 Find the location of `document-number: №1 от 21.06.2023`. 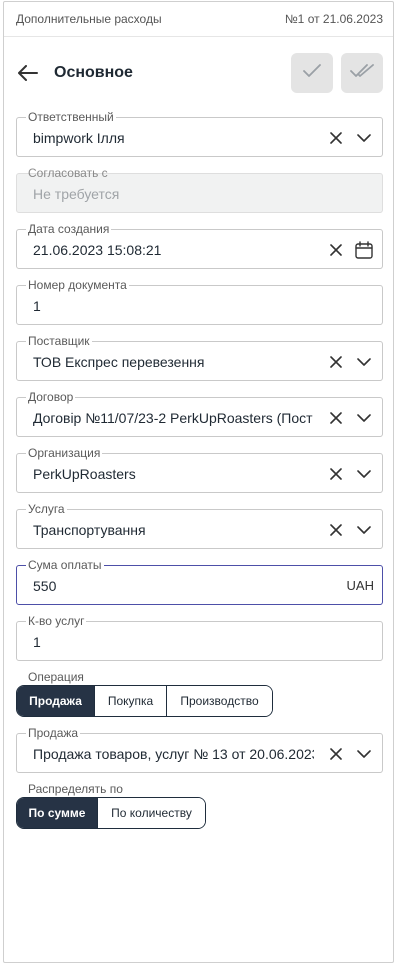

document-number: №1 от 21.06.2023 is located at coordinates (333, 19).